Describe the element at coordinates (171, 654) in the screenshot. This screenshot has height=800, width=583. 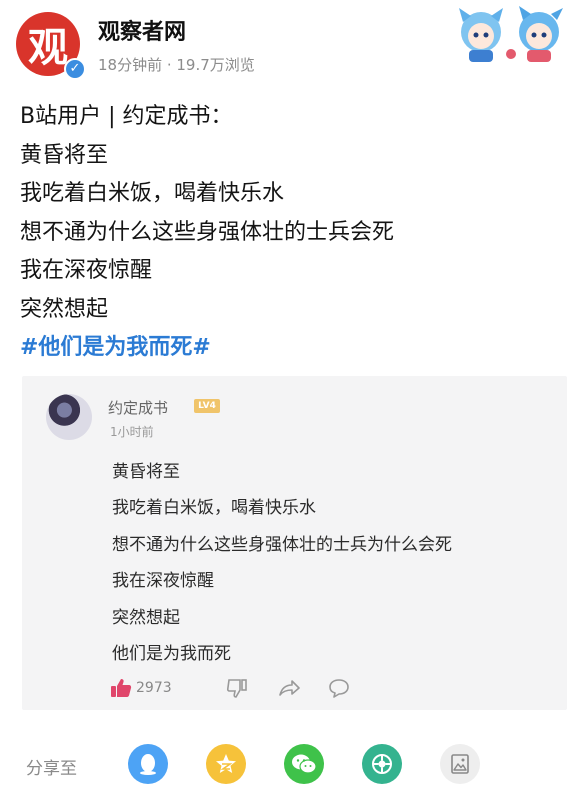
I see `comment-line: 他们是为我而死` at that location.